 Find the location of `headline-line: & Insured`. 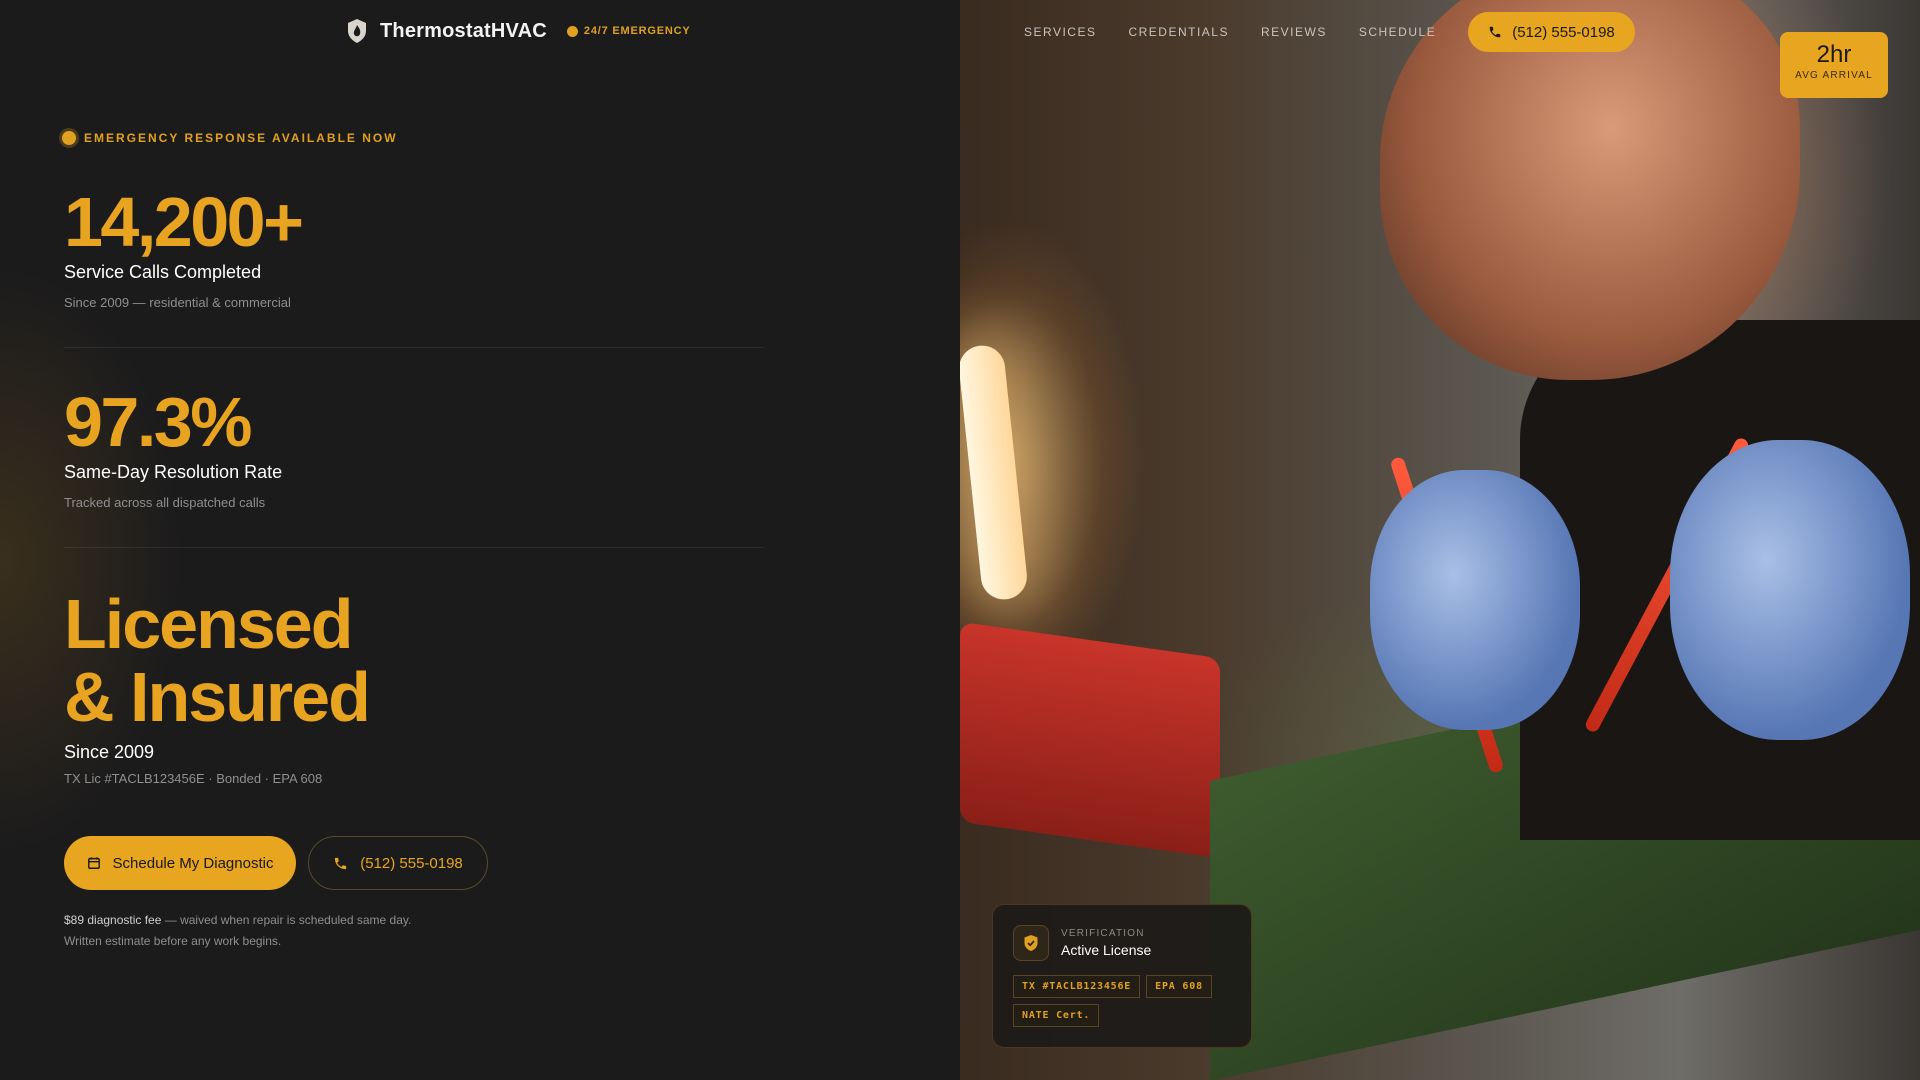

headline-line: & Insured is located at coordinates (217, 697).